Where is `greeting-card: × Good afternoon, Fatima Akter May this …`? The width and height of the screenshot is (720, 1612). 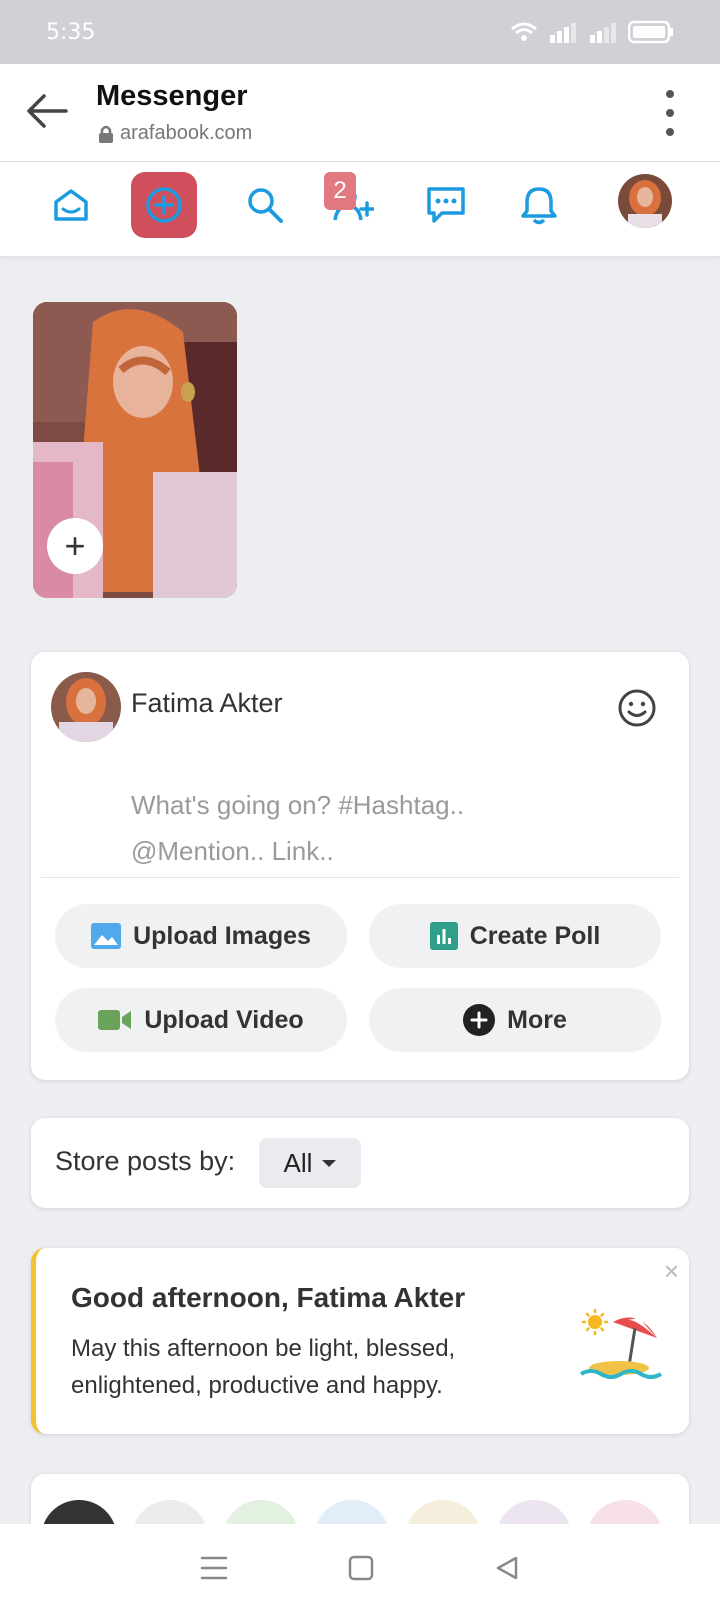 greeting-card: × Good afternoon, Fatima Akter May this … is located at coordinates (360, 1341).